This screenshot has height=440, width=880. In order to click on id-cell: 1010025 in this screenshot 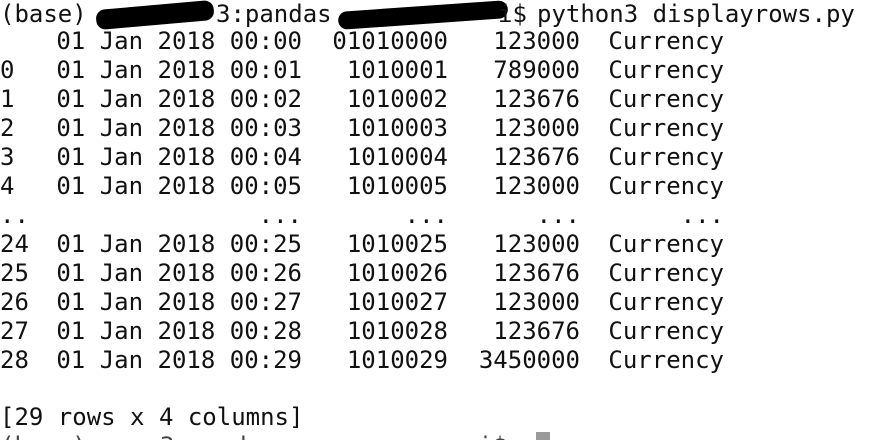, I will do `click(397, 244)`.